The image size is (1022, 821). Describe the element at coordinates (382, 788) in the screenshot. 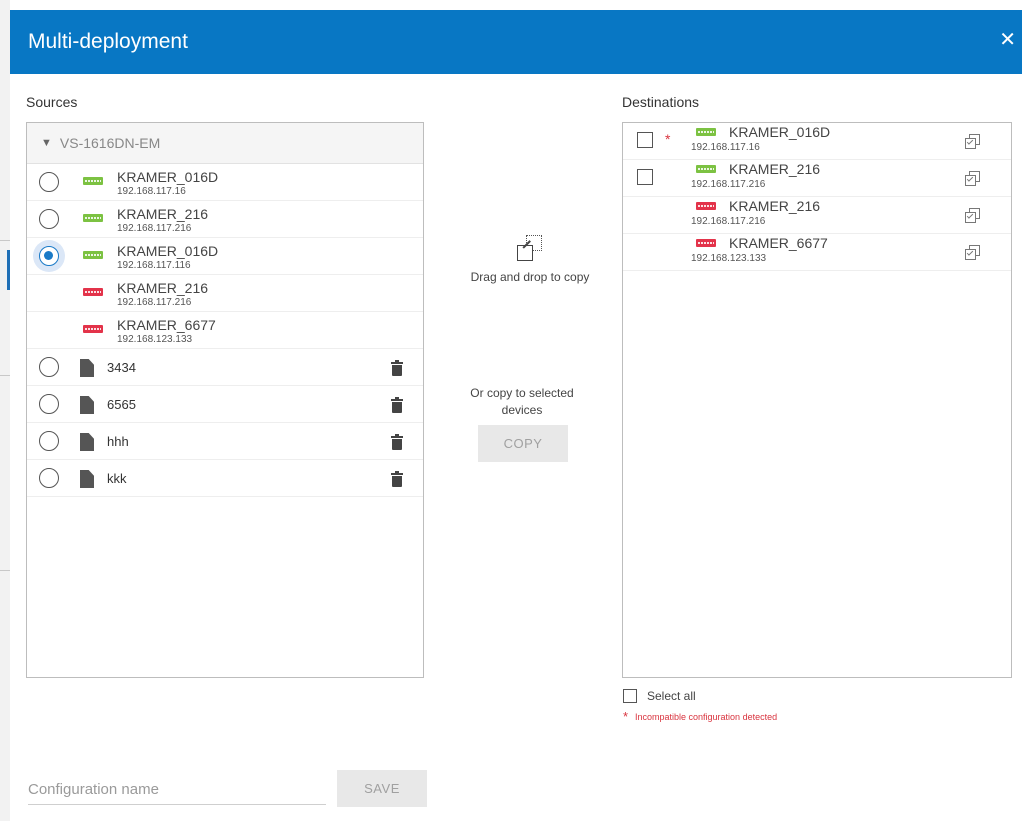

I see `save-button: SAVE` at that location.